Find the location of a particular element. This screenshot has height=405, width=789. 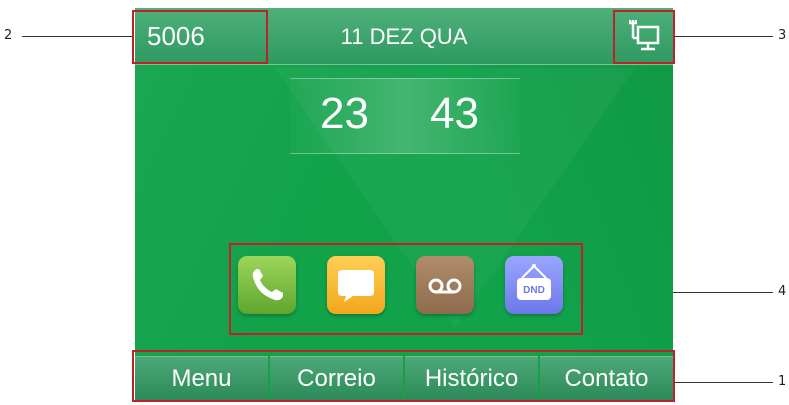

softkey-historico: Histórico is located at coordinates (471, 378).